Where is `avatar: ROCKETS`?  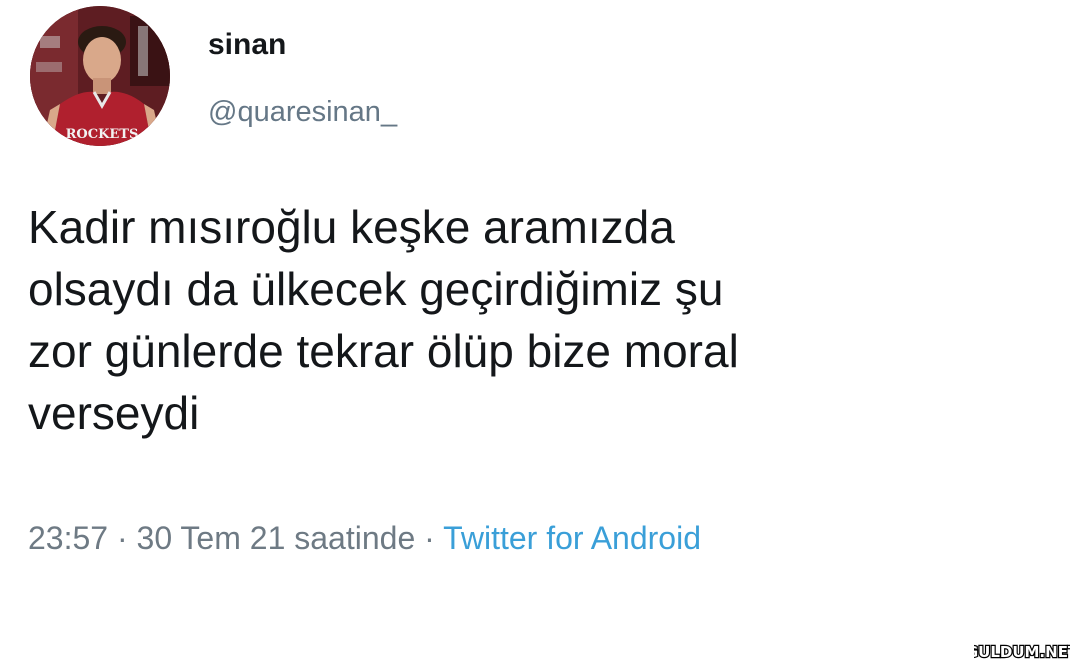 avatar: ROCKETS is located at coordinates (100, 76).